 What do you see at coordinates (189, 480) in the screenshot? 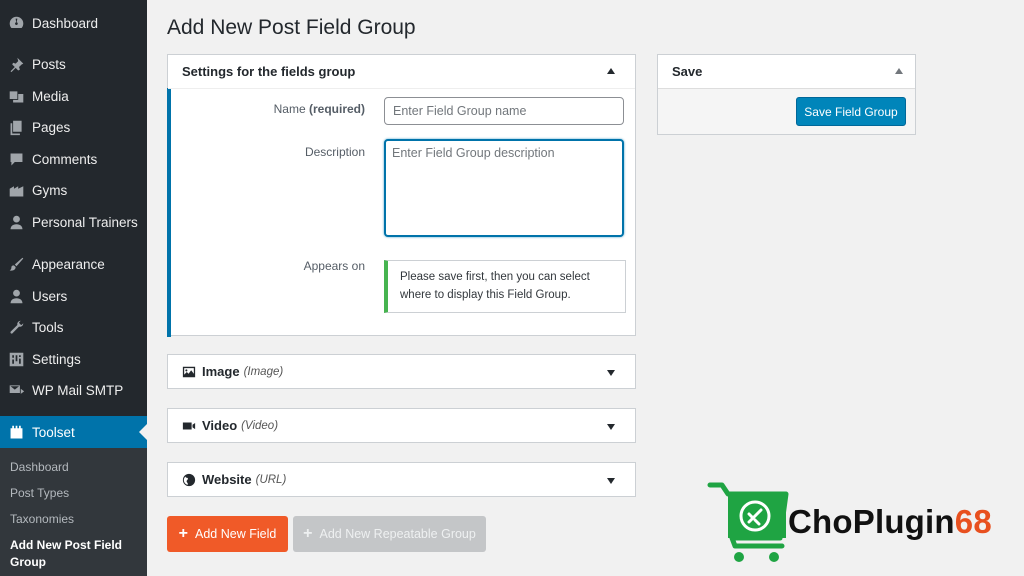
I see `globe-icon` at bounding box center [189, 480].